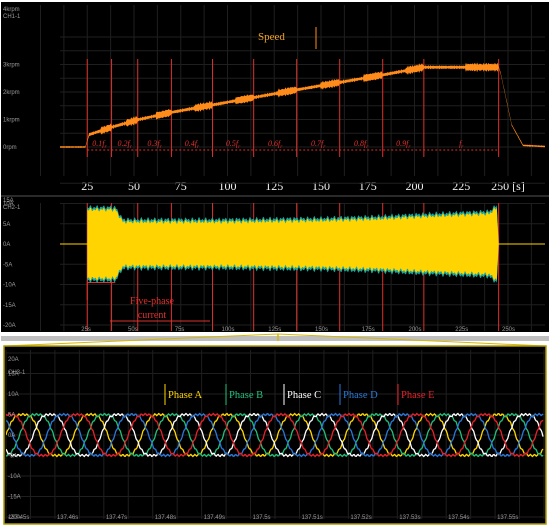 This screenshot has width=550, height=529. What do you see at coordinates (274, 186) in the screenshot?
I see `speed-xtick: 125` at bounding box center [274, 186].